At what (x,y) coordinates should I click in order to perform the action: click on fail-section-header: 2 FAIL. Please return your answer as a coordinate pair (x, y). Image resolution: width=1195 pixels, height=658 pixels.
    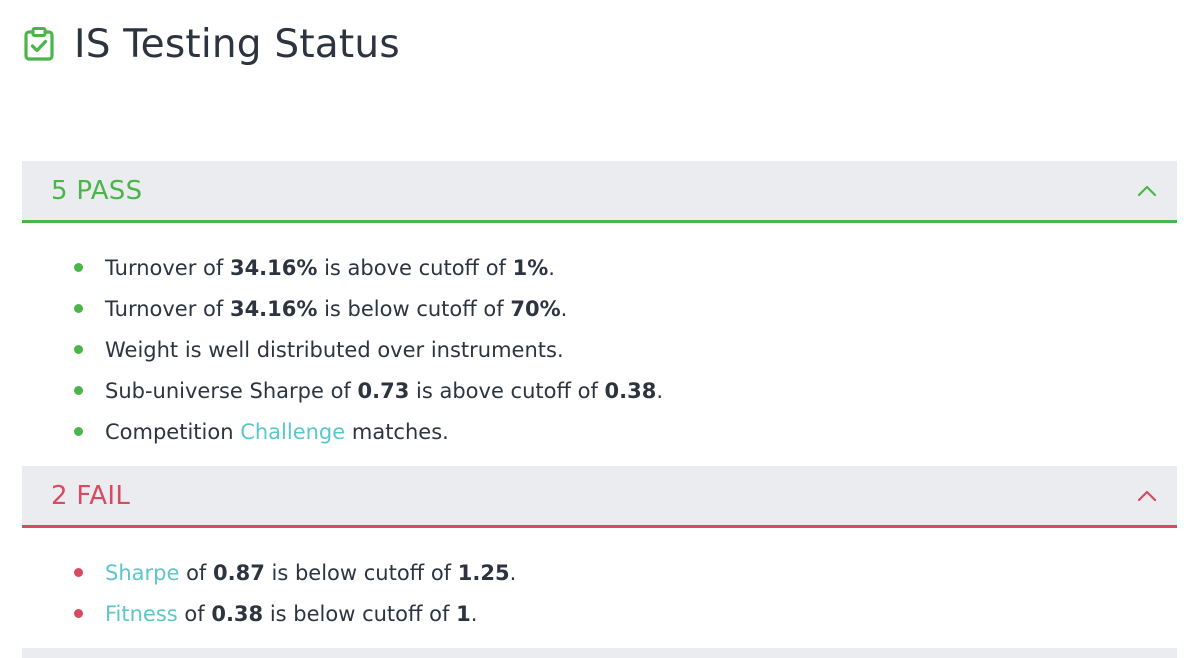
    Looking at the image, I should click on (599, 497).